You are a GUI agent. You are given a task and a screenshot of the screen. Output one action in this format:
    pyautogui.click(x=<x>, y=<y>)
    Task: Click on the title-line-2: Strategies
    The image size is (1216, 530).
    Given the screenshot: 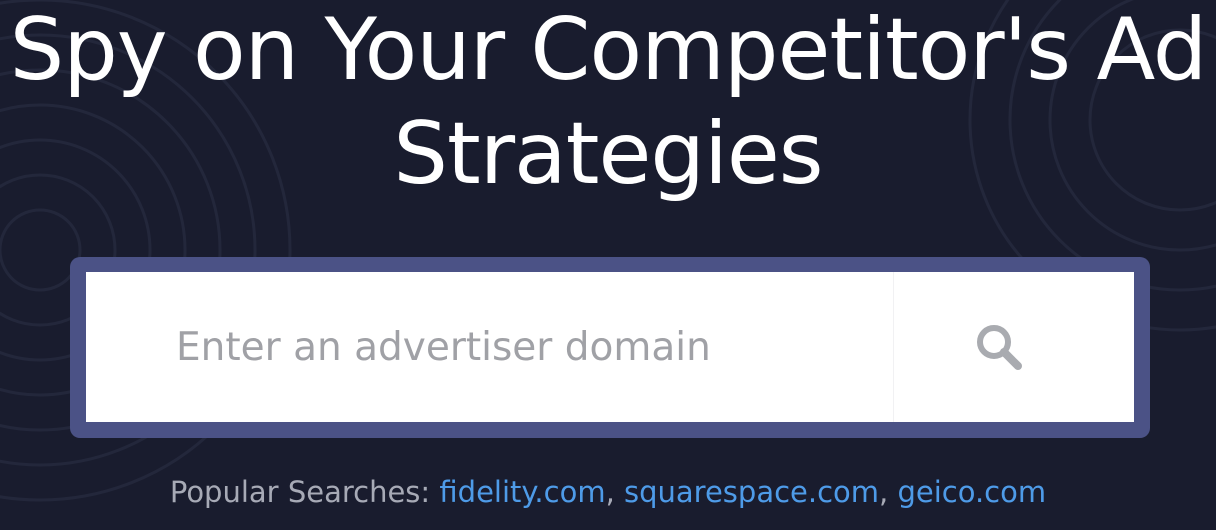 What is the action you would take?
    pyautogui.click(x=608, y=154)
    